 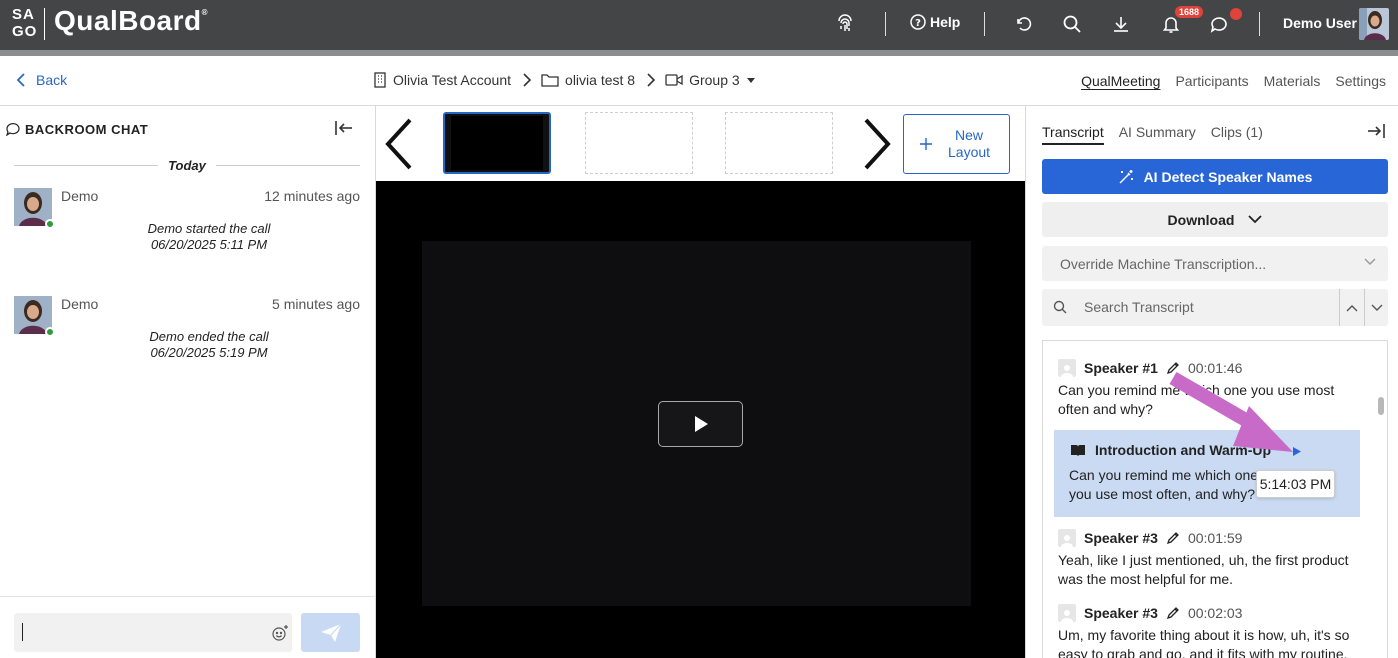 I want to click on next-match-button, so click(x=1376, y=307).